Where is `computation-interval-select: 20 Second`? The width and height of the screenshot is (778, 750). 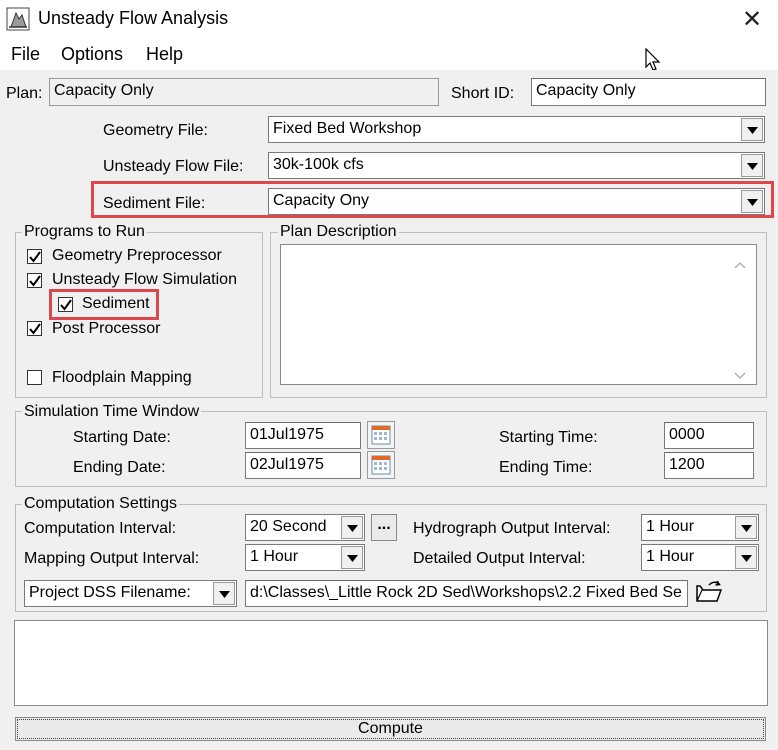 computation-interval-select: 20 Second is located at coordinates (305, 527).